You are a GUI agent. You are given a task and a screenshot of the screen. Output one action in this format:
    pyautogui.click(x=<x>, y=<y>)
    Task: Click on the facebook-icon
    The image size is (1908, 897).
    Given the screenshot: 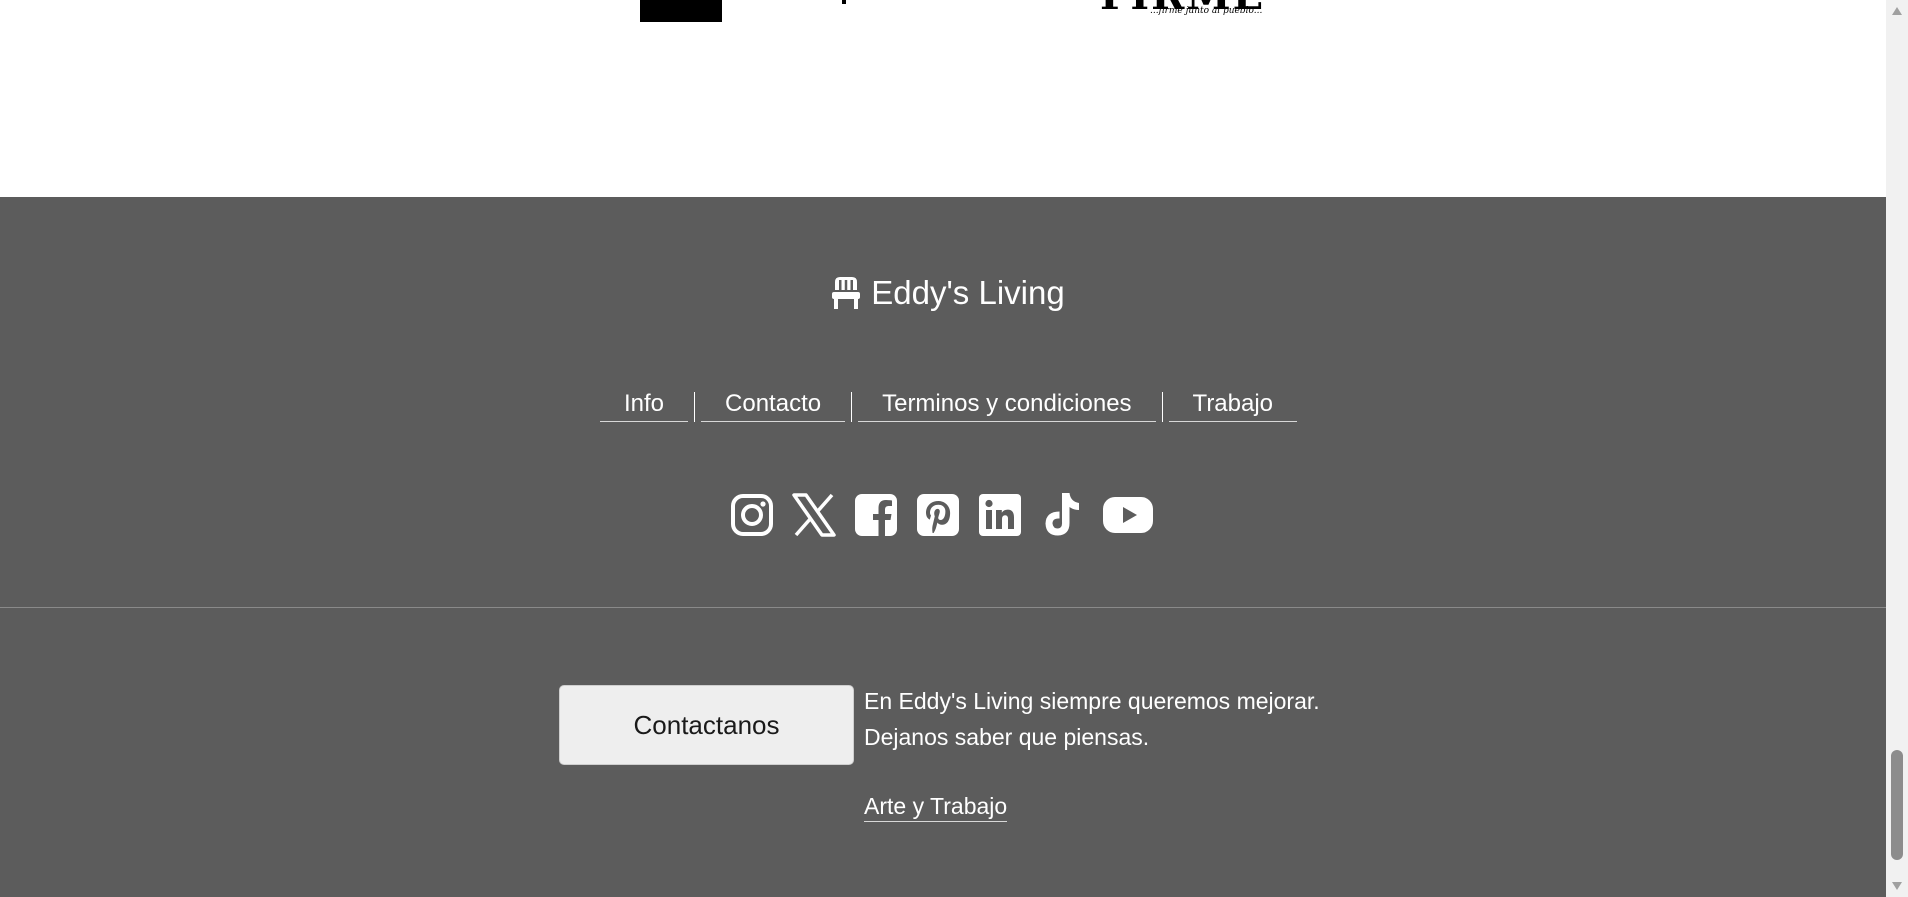 What is the action you would take?
    pyautogui.click(x=876, y=515)
    